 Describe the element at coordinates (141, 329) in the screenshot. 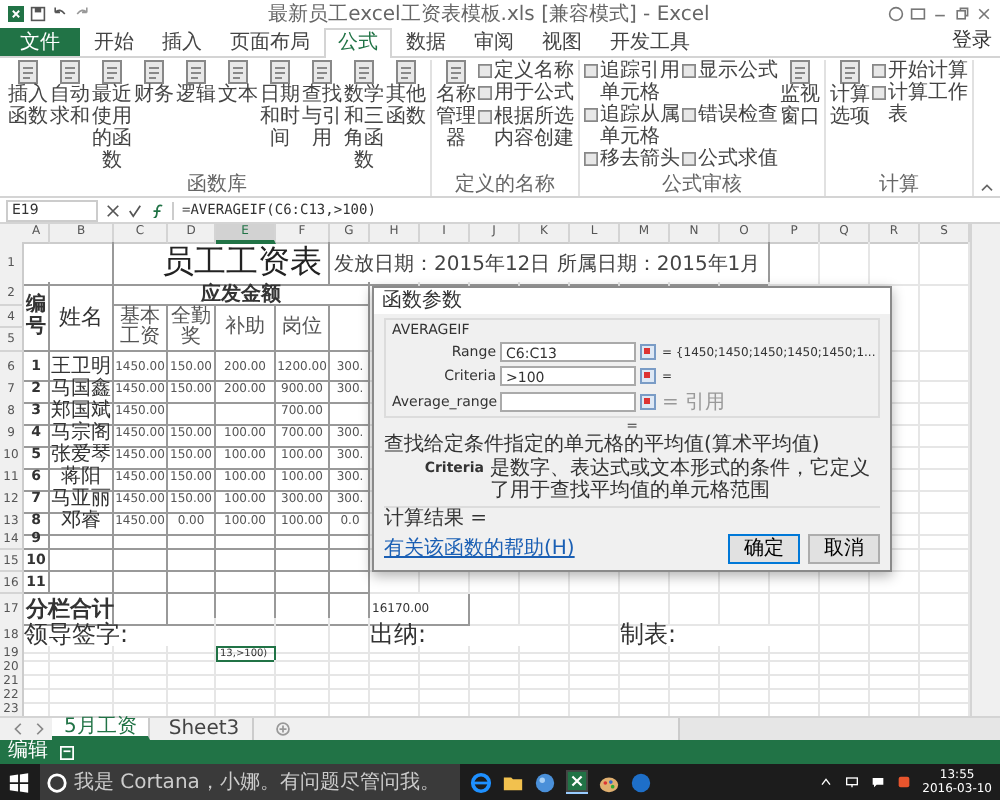

I see `column-heading: 基本工资` at that location.